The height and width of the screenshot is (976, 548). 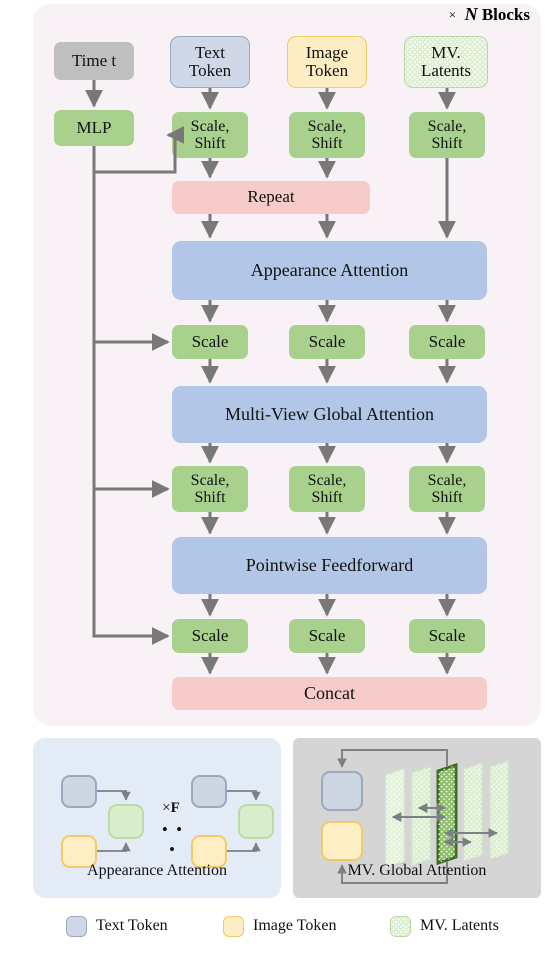 I want to click on appearance-attention-panel: ×F • • • Appearance Attention, so click(x=157, y=818).